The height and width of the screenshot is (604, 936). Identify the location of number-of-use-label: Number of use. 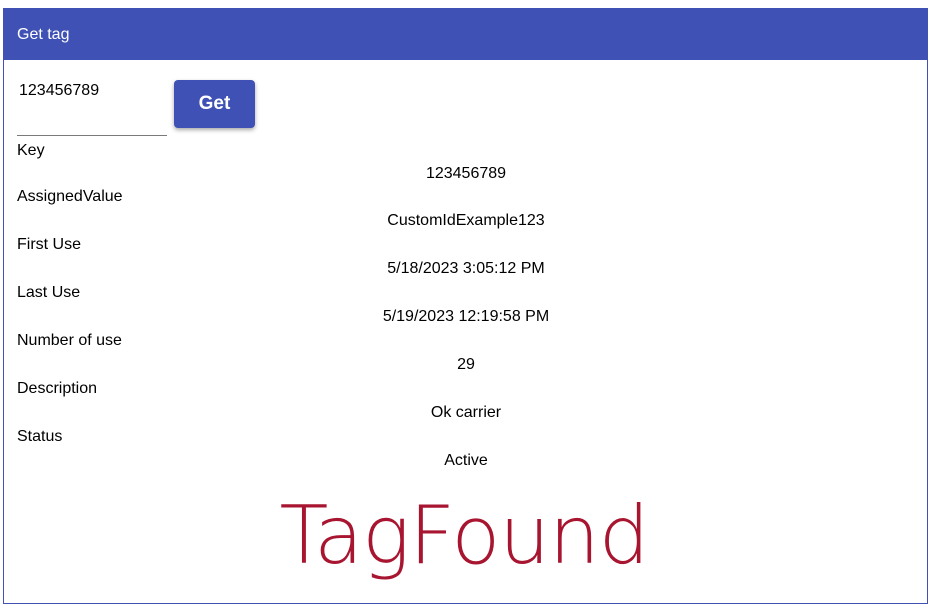
(69, 340).